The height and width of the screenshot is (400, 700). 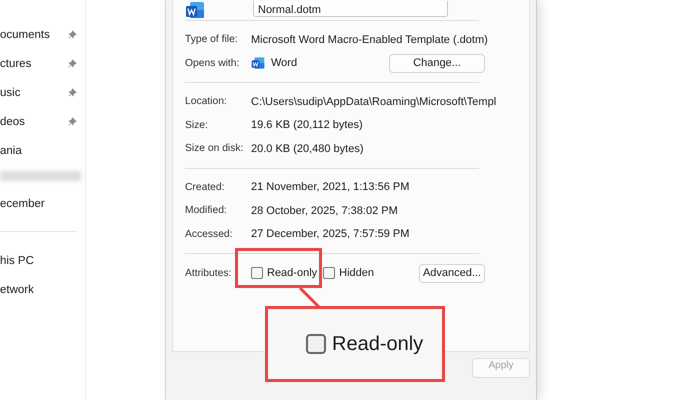 I want to click on sidebar-item: deos, so click(x=12, y=122).